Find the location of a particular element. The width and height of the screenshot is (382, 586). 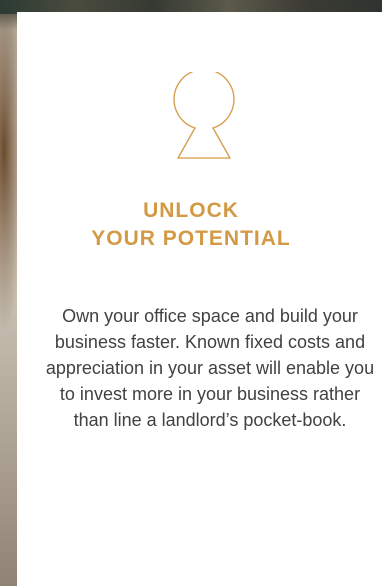

headline-line-2: YOUR POTENTIAL is located at coordinates (191, 238).